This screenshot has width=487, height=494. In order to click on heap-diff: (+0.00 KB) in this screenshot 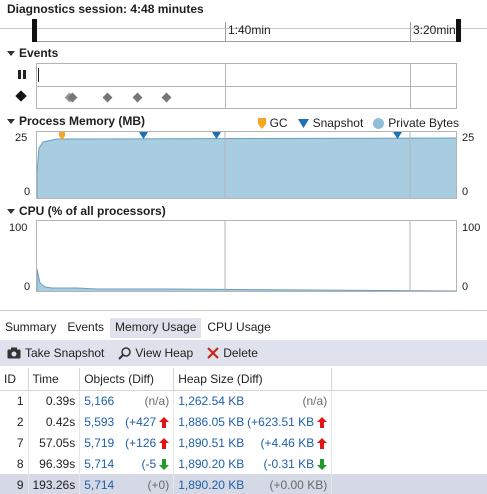, I will do `click(299, 485)`.